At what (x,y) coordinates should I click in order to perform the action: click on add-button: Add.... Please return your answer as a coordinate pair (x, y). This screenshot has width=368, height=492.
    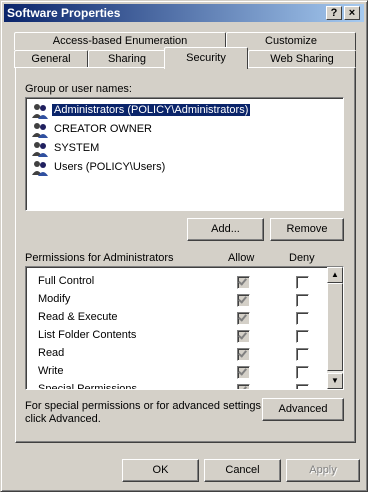
    Looking at the image, I should click on (225, 229).